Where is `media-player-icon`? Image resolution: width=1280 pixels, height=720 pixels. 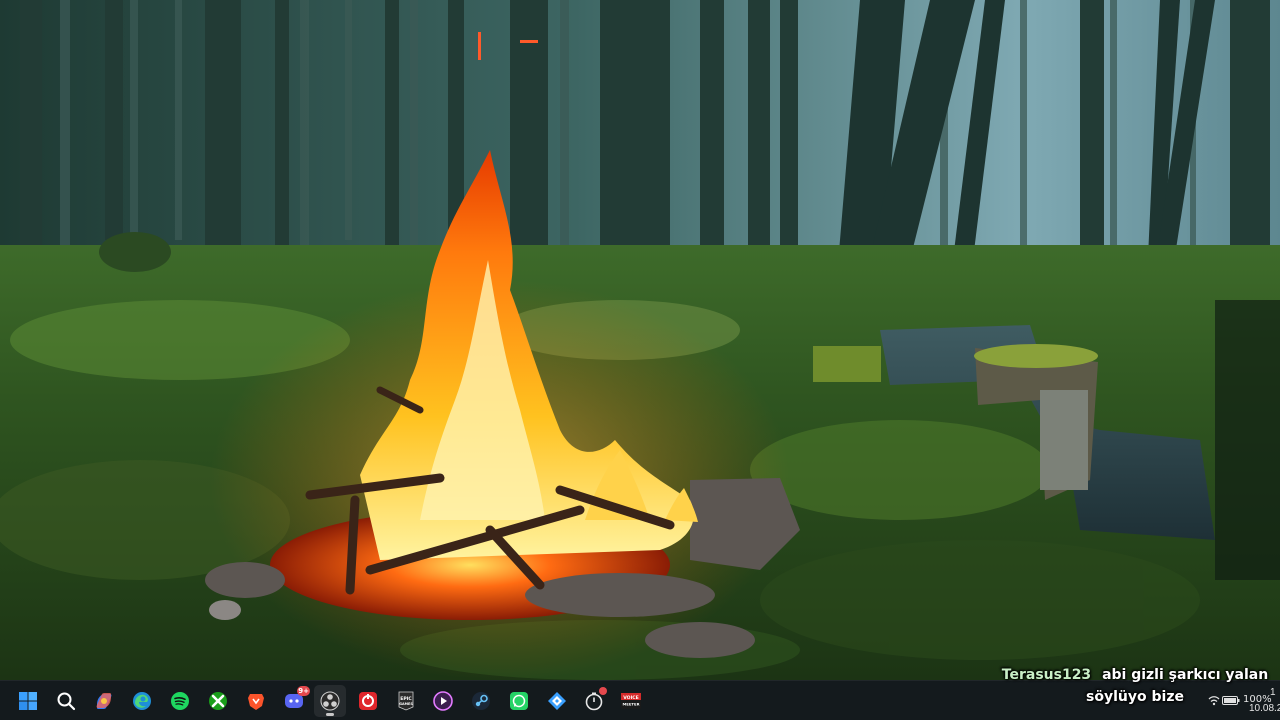
media-player-icon is located at coordinates (443, 701).